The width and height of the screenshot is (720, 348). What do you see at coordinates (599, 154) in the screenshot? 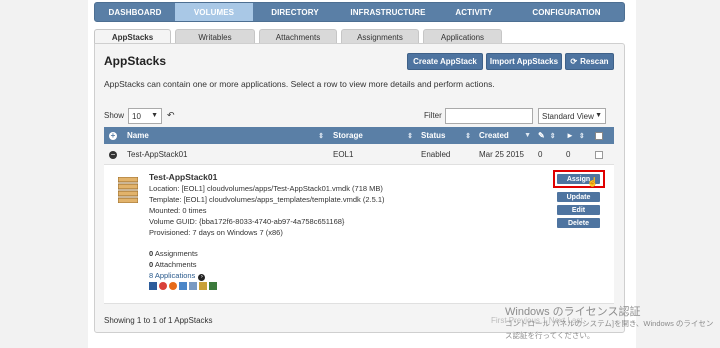
I see `row-checkbox` at bounding box center [599, 154].